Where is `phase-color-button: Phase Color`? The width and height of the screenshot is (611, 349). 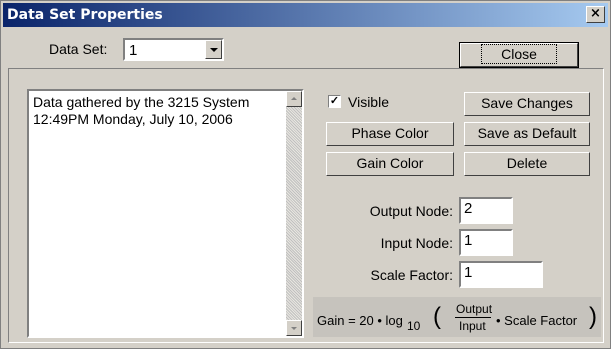 phase-color-button: Phase Color is located at coordinates (390, 134).